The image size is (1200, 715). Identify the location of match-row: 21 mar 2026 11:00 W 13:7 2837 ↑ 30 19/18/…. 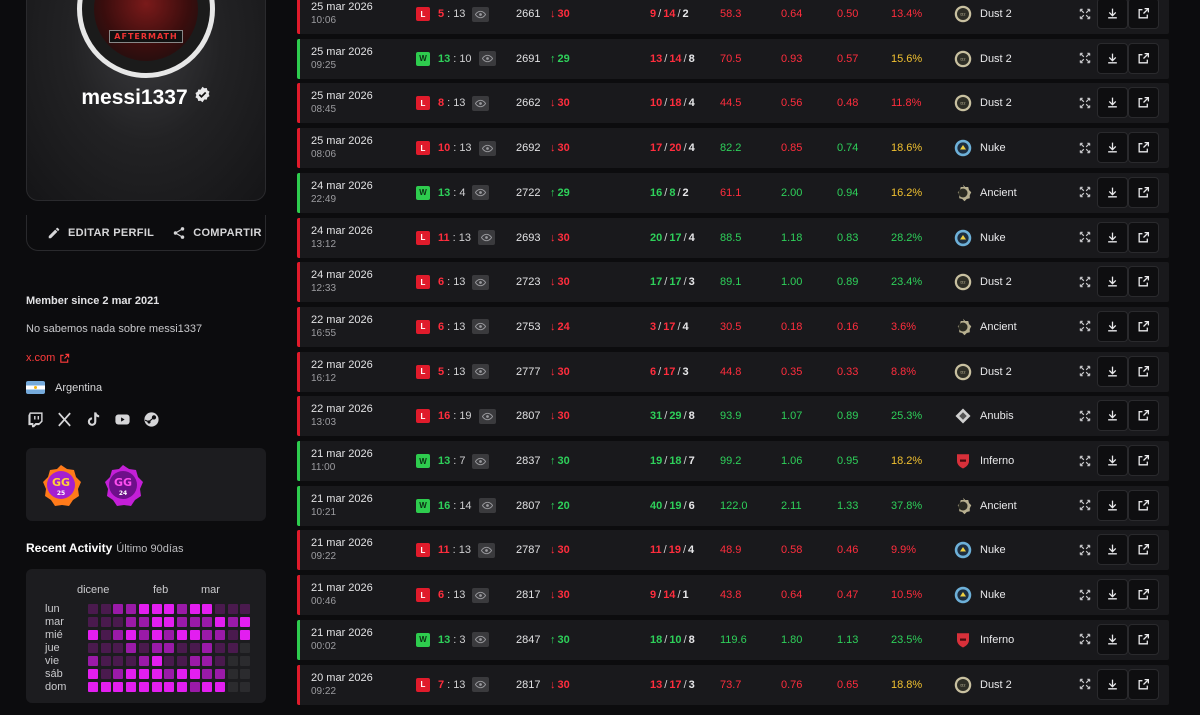
(733, 461).